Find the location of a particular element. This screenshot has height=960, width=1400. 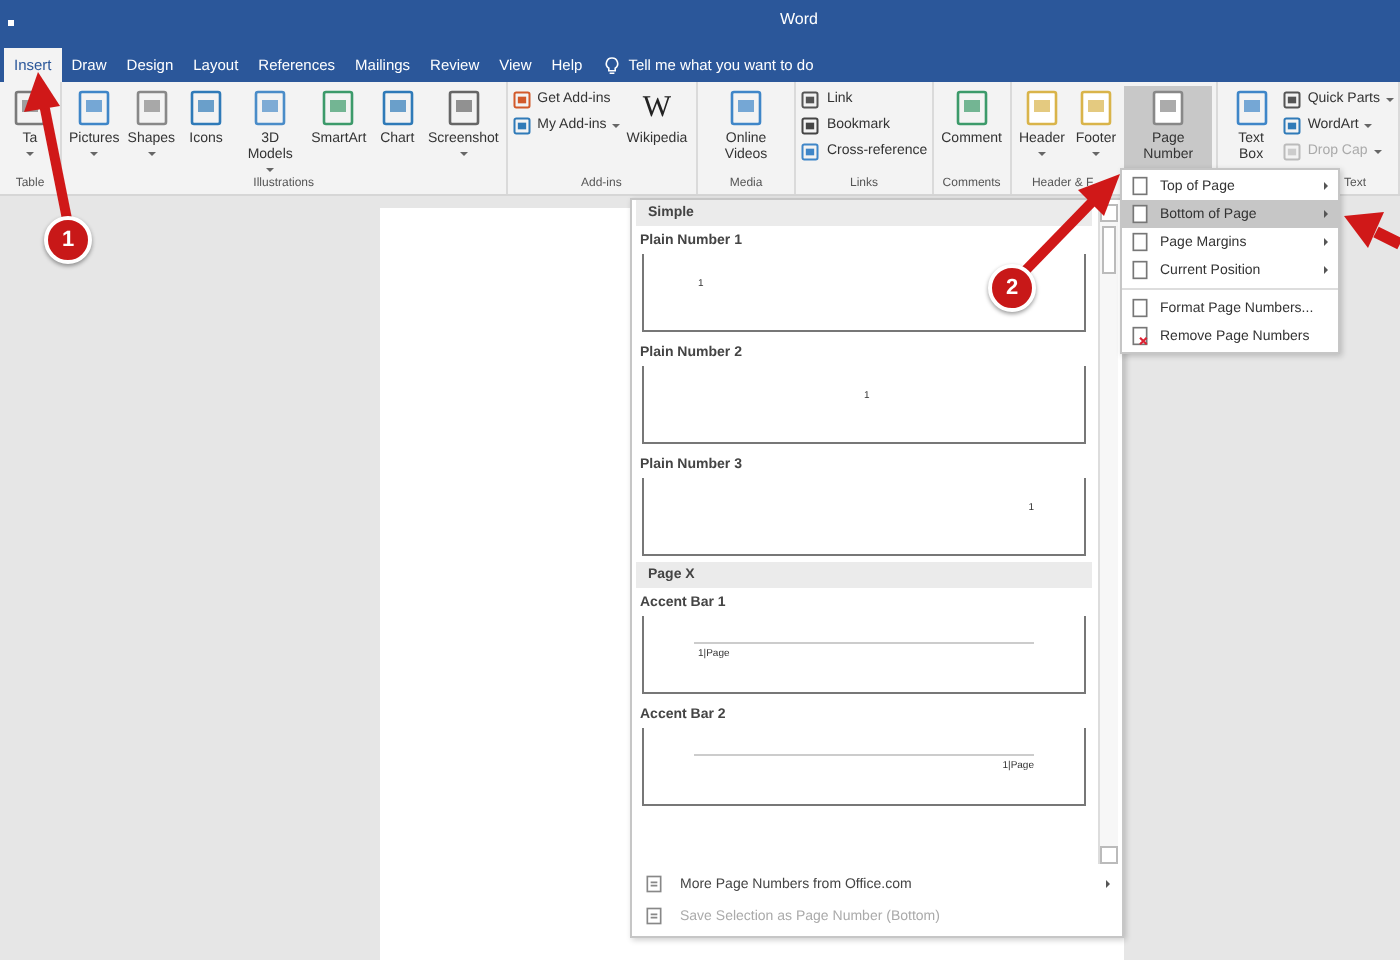

lightbulb-icon is located at coordinates (612, 66).